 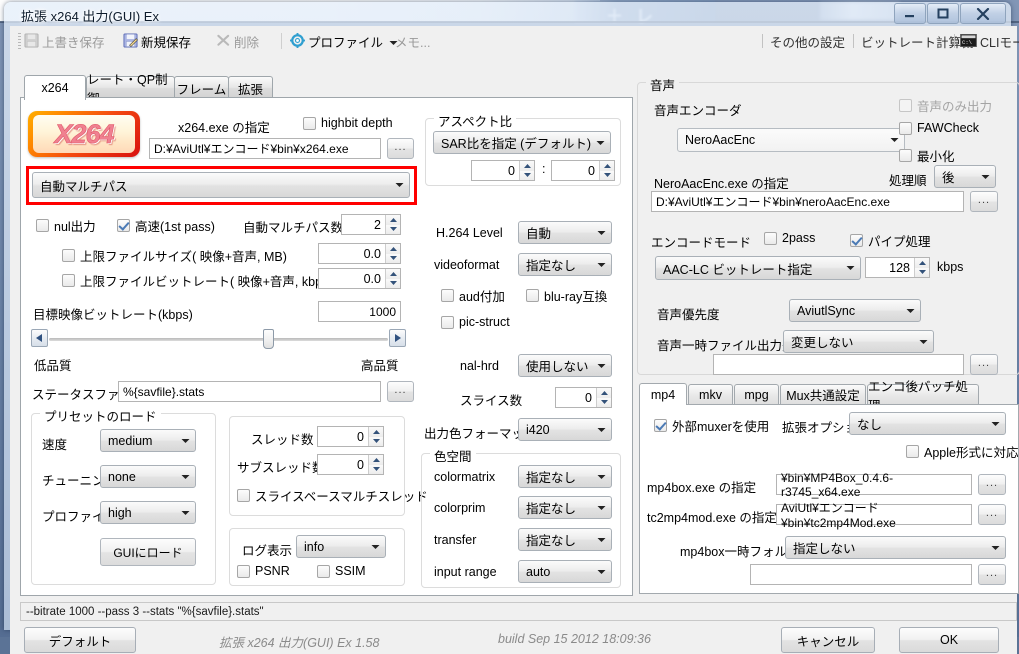 What do you see at coordinates (711, 425) in the screenshot?
I see `use-external-muxer-checkbox: 外部muxerを使用` at bounding box center [711, 425].